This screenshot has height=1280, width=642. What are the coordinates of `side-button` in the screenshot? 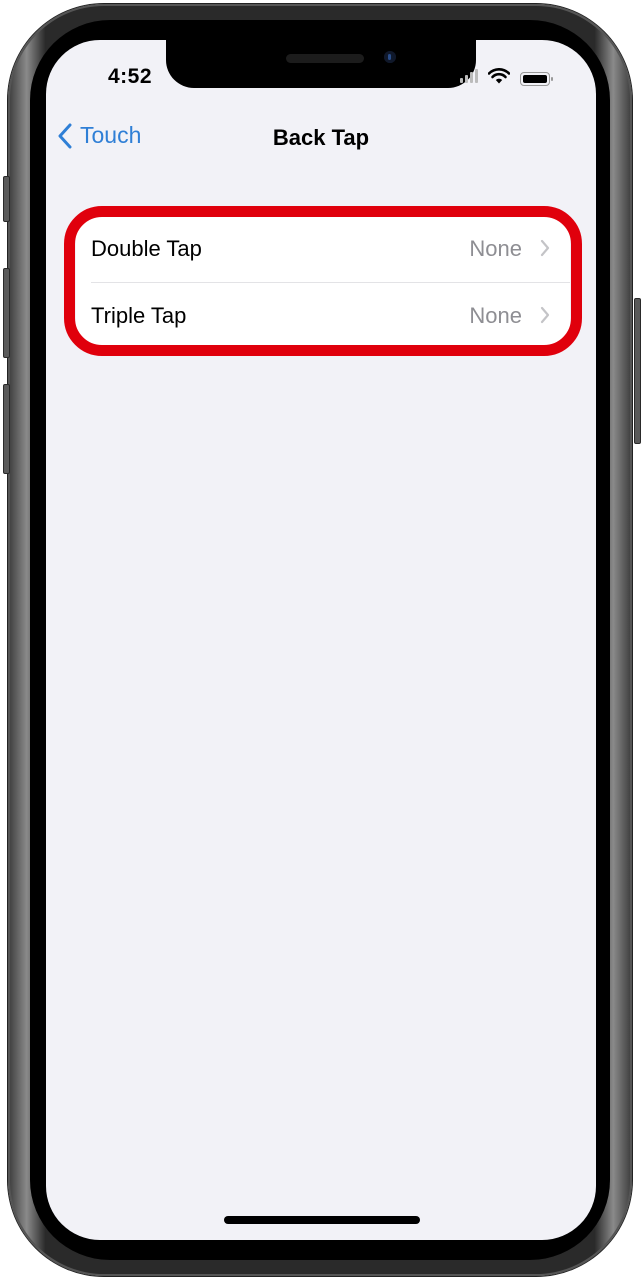 It's located at (637, 371).